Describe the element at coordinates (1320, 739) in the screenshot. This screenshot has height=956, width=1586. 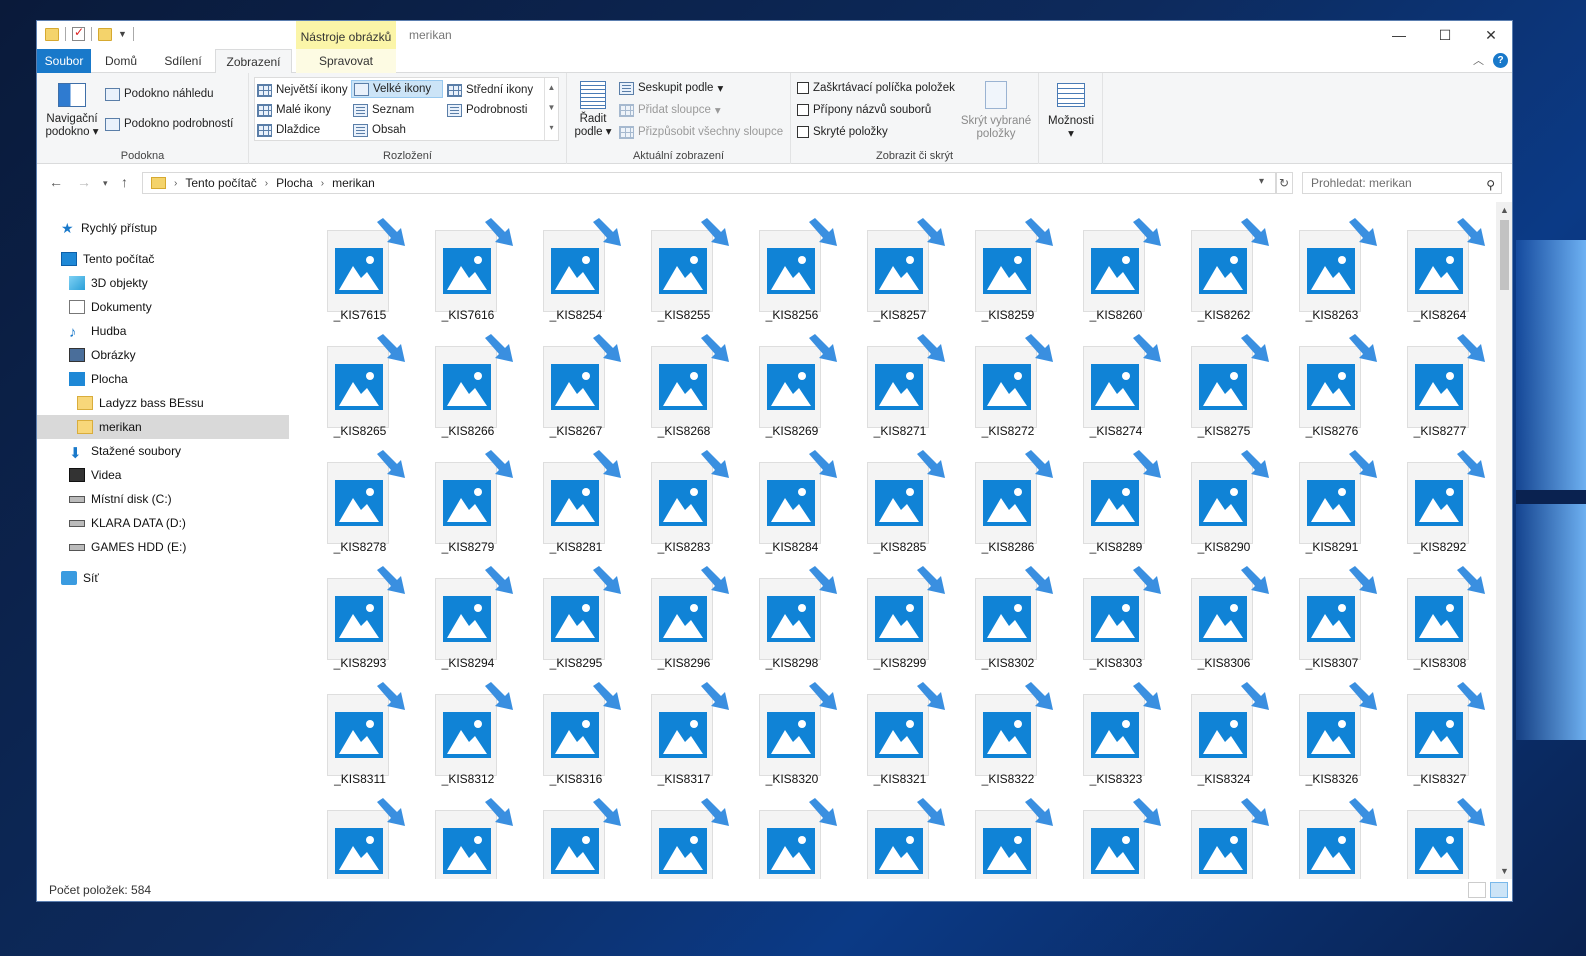
I see `file-item: _KIS8326` at that location.